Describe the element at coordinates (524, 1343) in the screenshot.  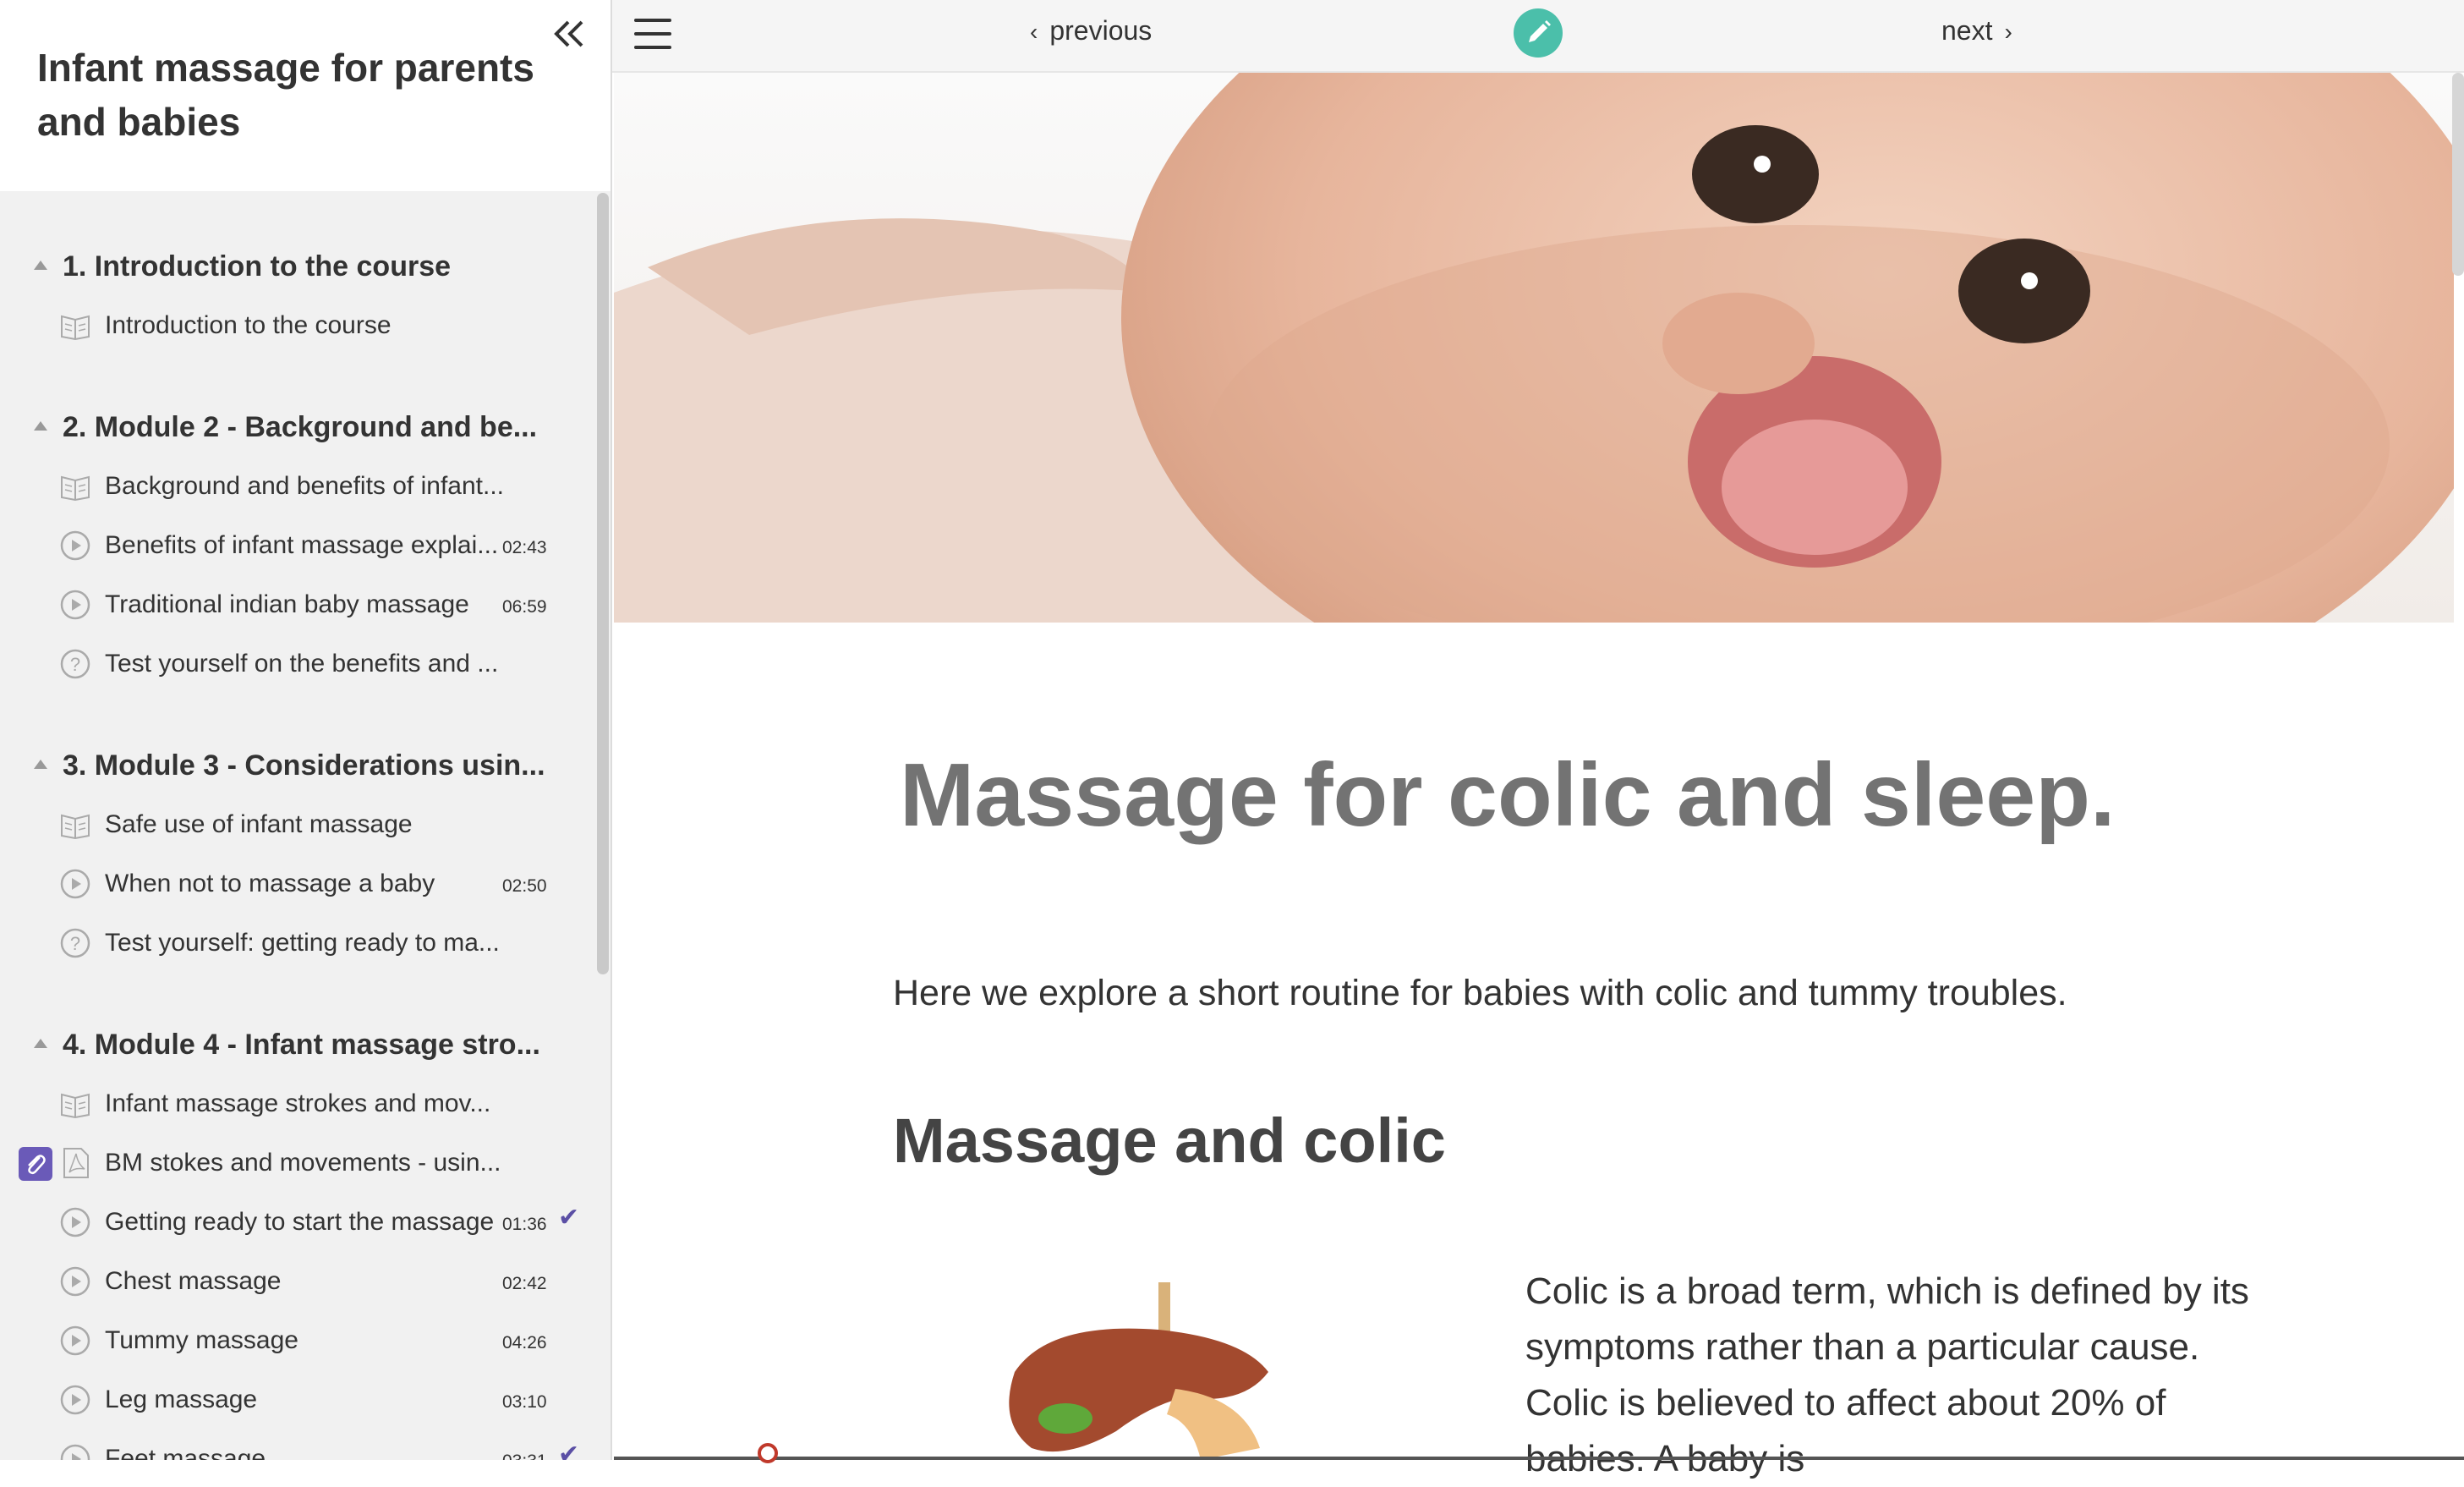
I see `lesson-duration: 04:26` at that location.